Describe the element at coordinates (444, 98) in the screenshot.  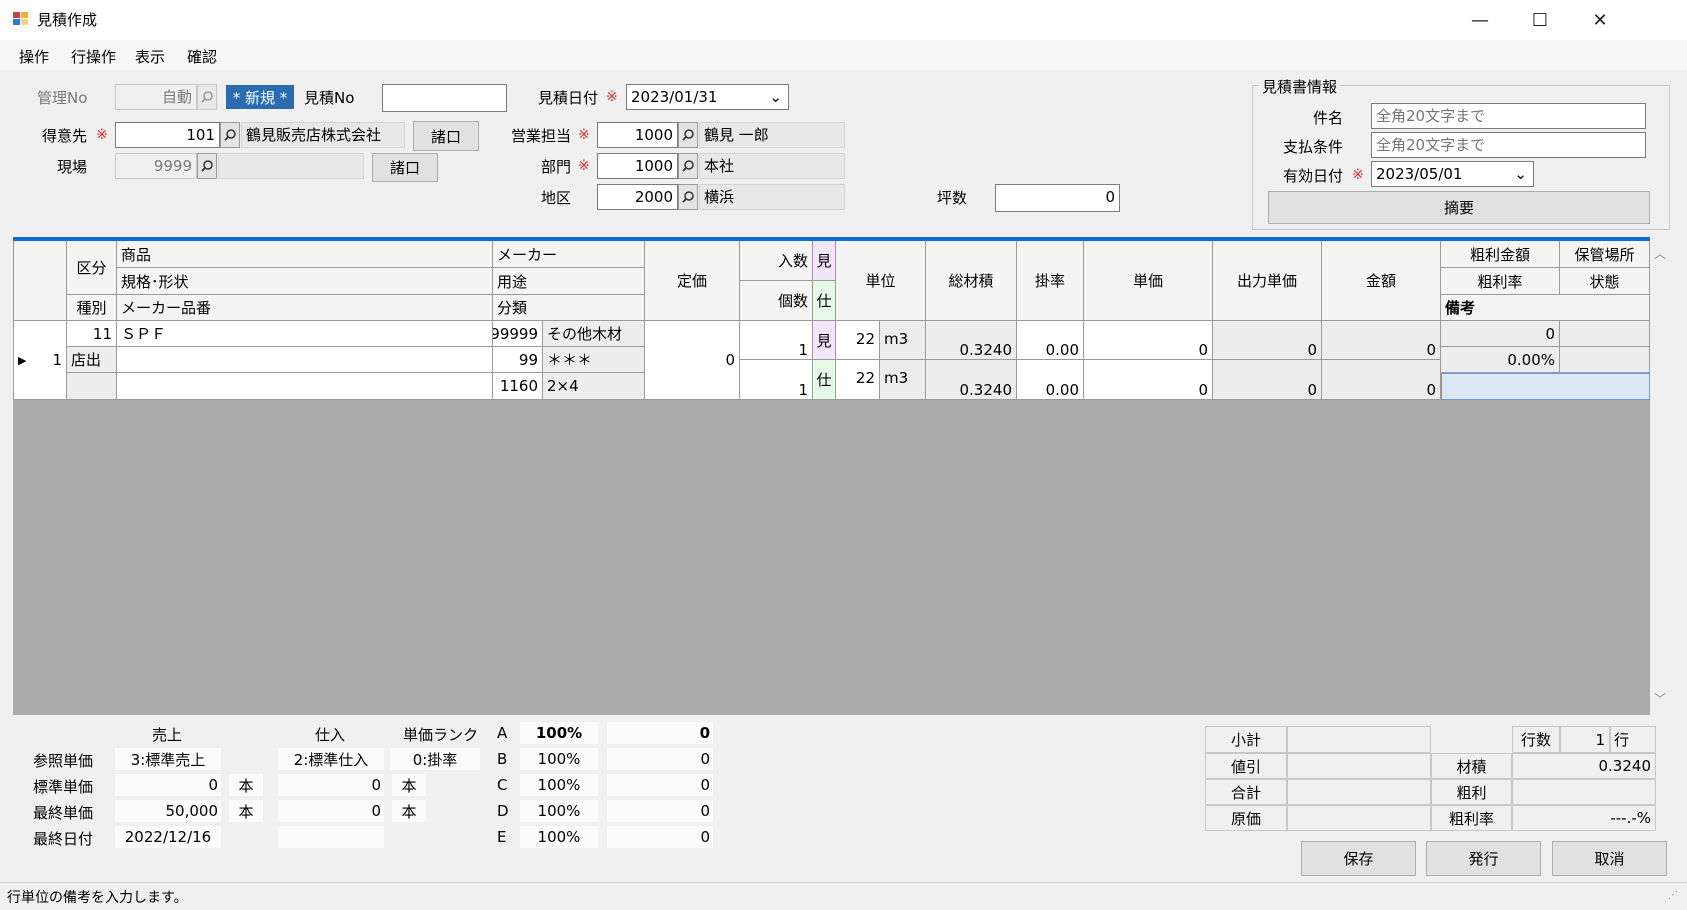
I see `mitsumori-no-input` at that location.